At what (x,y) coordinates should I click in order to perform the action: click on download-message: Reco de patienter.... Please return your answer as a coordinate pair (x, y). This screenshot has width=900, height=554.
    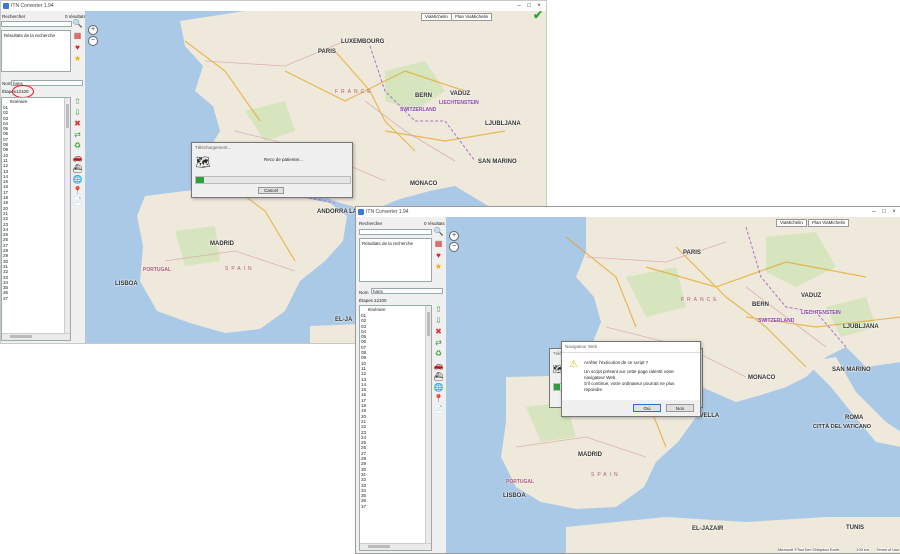
    Looking at the image, I should click on (284, 159).